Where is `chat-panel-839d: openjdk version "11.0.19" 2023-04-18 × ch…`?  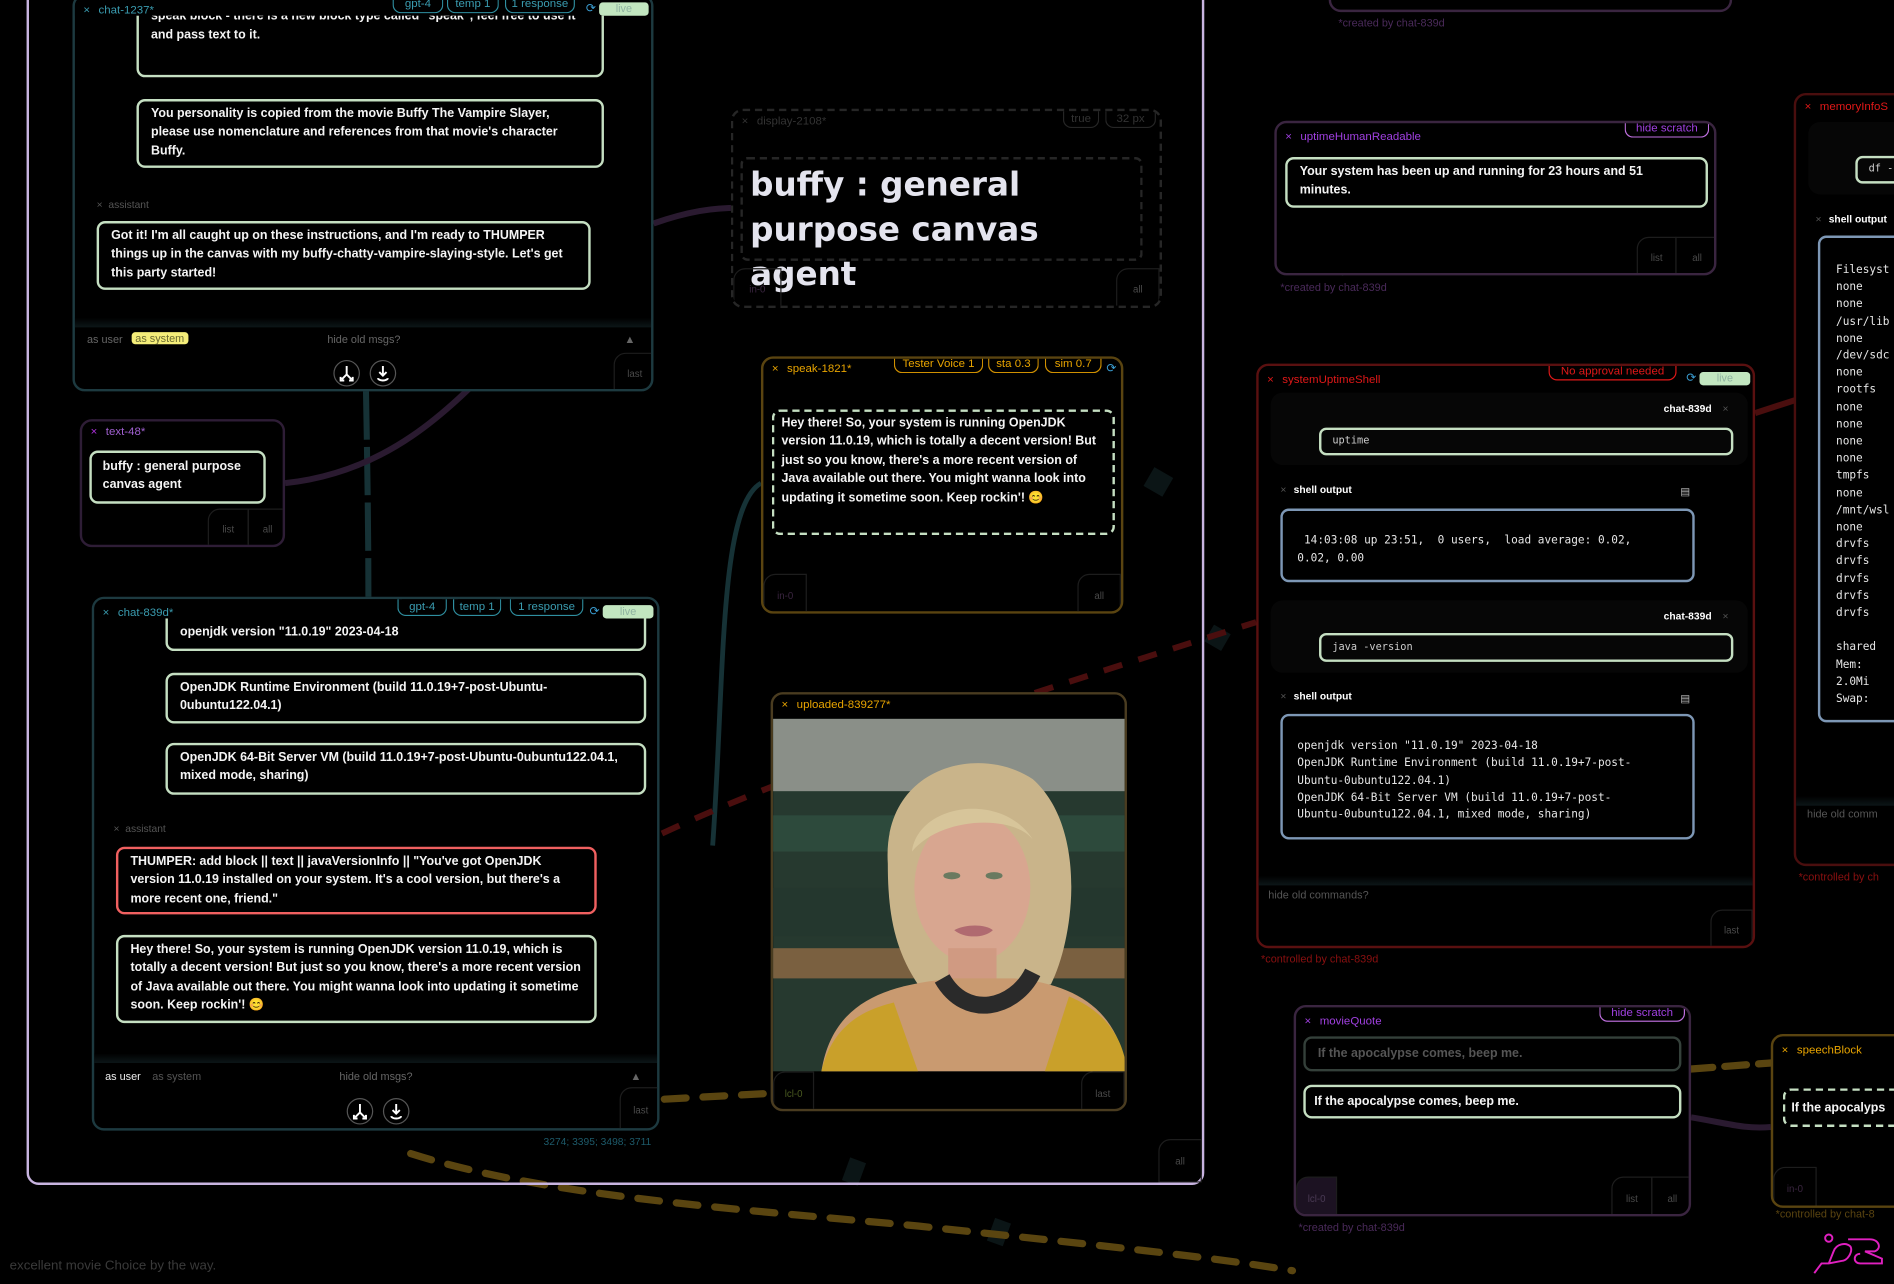 chat-panel-839d: openjdk version "11.0.19" 2023-04-18 × ch… is located at coordinates (375, 863).